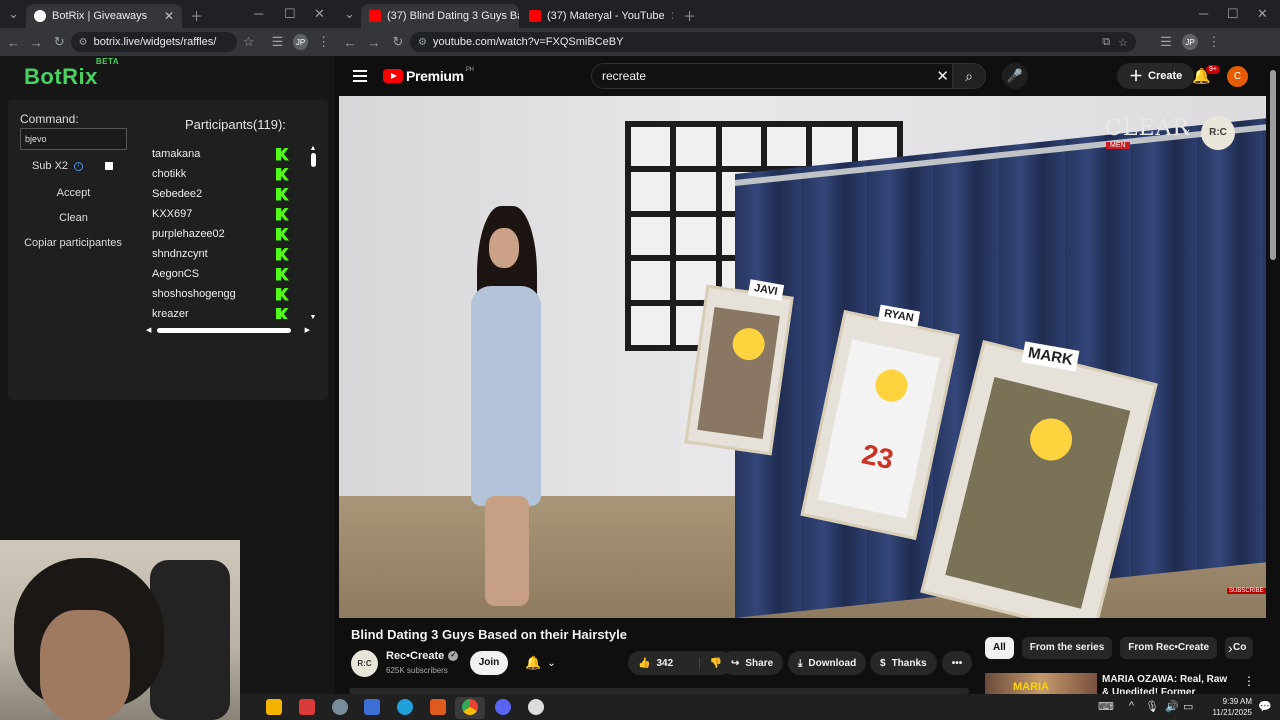  What do you see at coordinates (774, 76) in the screenshot?
I see `search-input: recreate ✕` at bounding box center [774, 76].